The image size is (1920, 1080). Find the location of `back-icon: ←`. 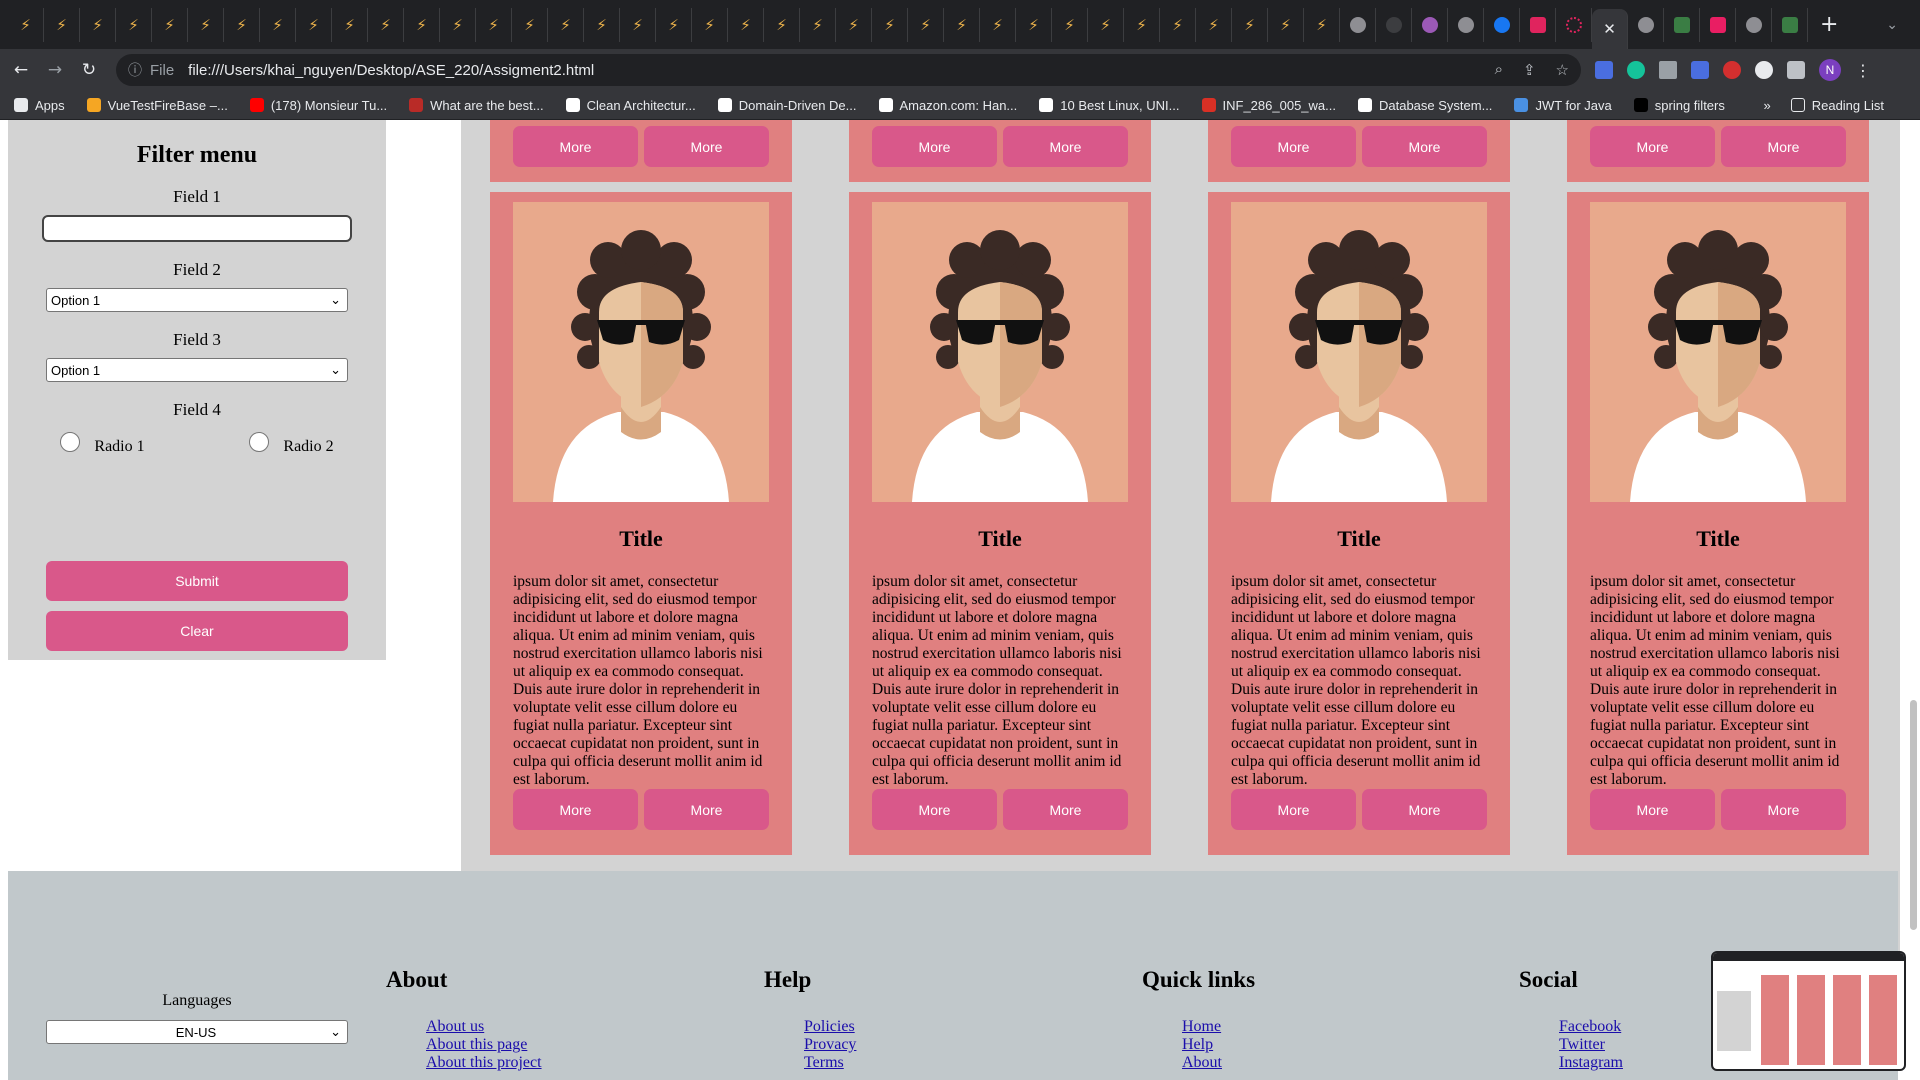

back-icon: ← is located at coordinates (21, 70).